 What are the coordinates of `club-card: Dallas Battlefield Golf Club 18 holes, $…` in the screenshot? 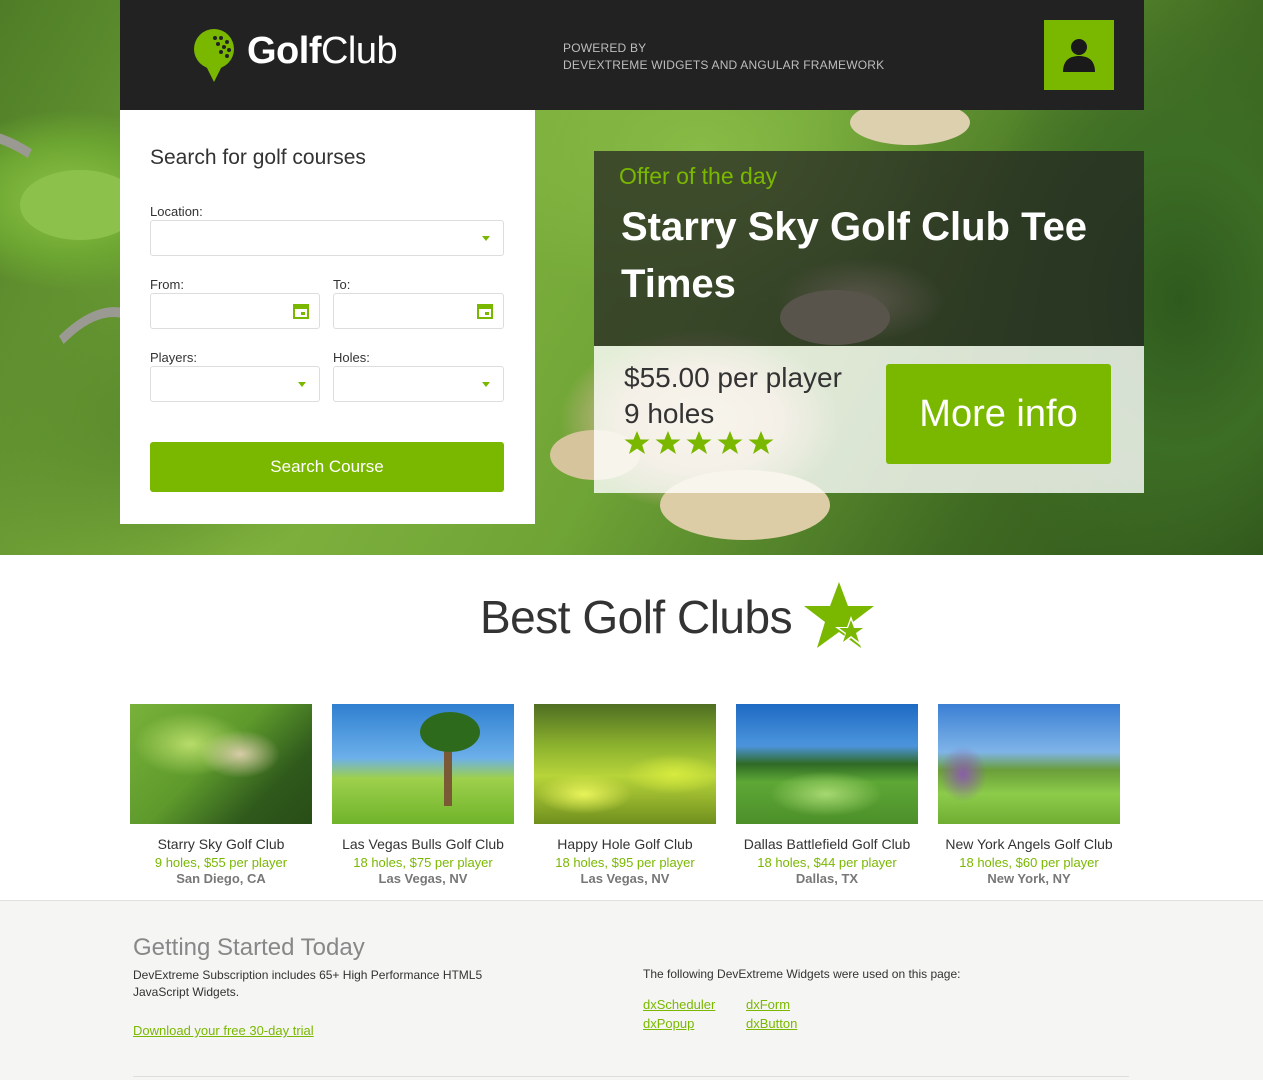 It's located at (827, 795).